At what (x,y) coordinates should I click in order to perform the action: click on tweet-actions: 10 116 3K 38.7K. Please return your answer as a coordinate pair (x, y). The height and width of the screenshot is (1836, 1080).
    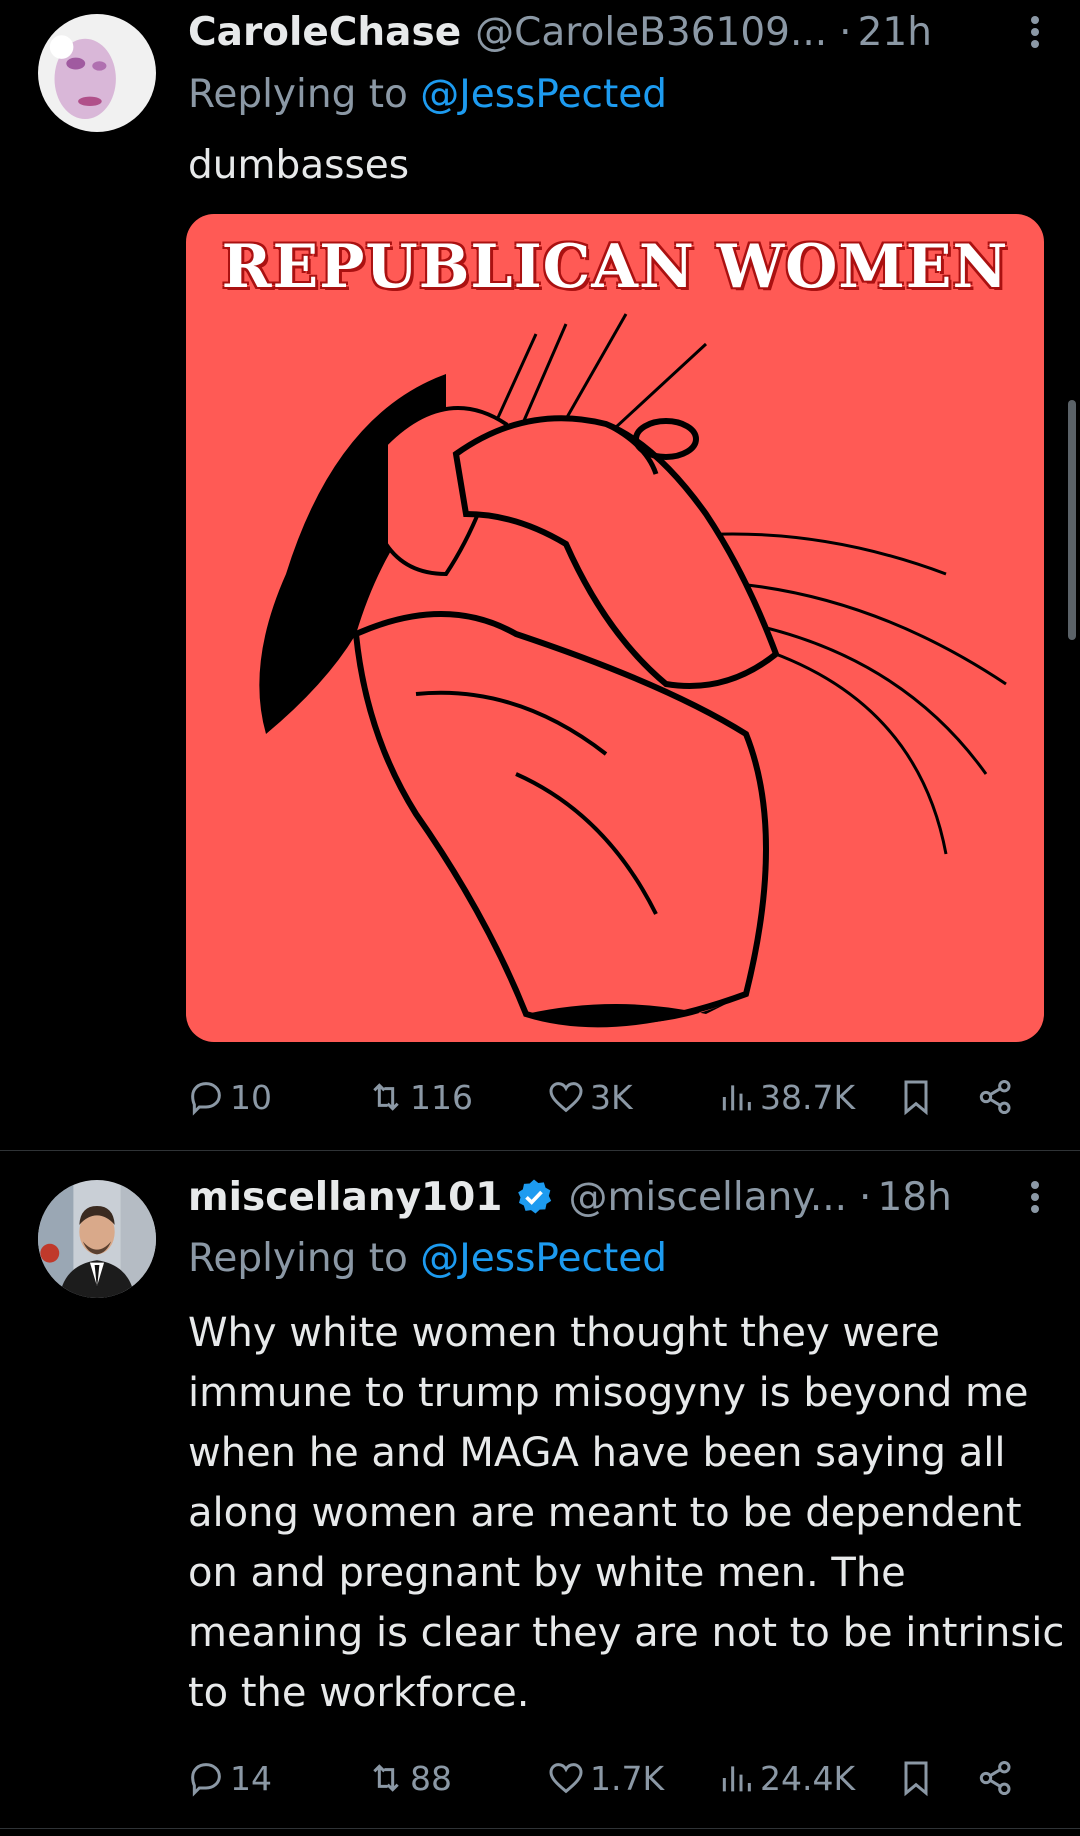
    Looking at the image, I should click on (606, 1097).